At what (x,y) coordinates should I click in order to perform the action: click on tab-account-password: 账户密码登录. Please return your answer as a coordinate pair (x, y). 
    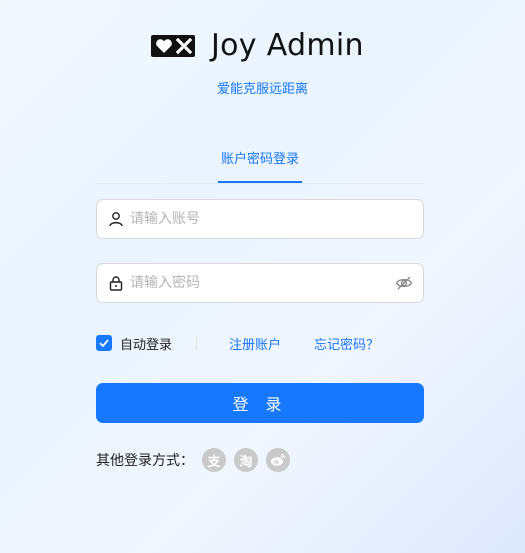
    Looking at the image, I should click on (260, 166).